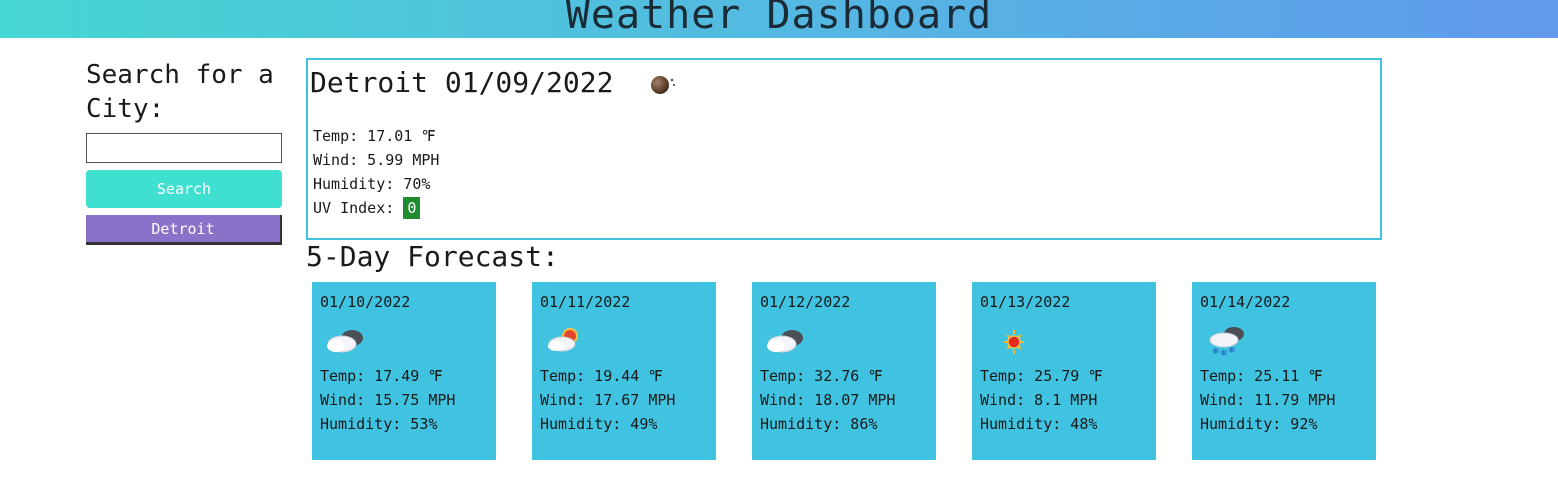 Image resolution: width=1558 pixels, height=486 pixels. I want to click on page-header: Weather Dashboard, so click(779, 19).